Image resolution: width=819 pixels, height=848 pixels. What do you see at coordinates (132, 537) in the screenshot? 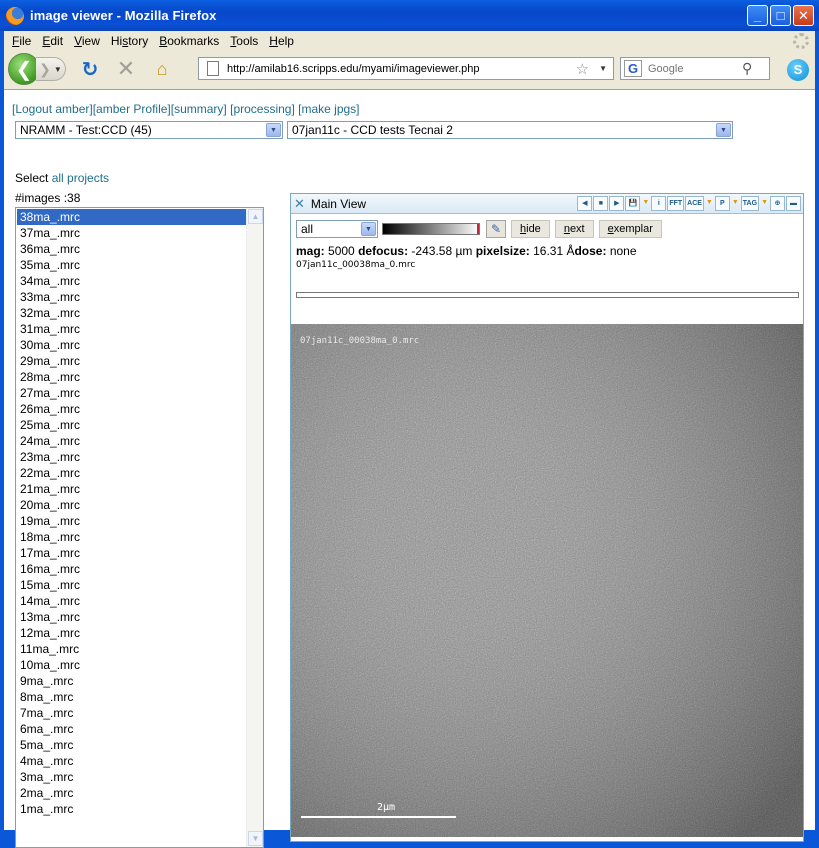
I see `list-item: 18ma_.mrc` at bounding box center [132, 537].